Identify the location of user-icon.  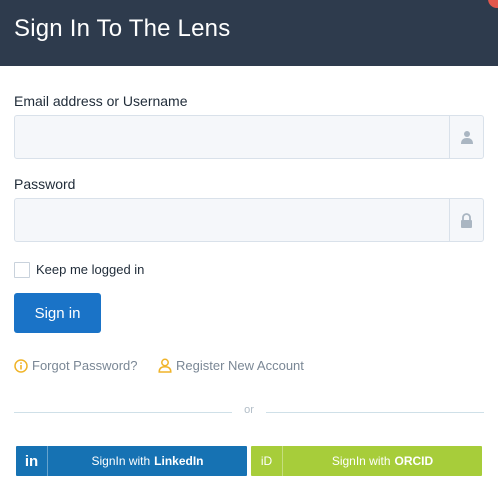
(466, 137).